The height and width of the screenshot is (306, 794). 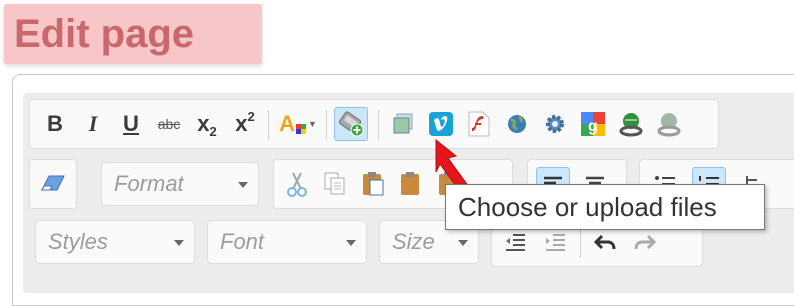 I want to click on color-swatch-icon, so click(x=300, y=129).